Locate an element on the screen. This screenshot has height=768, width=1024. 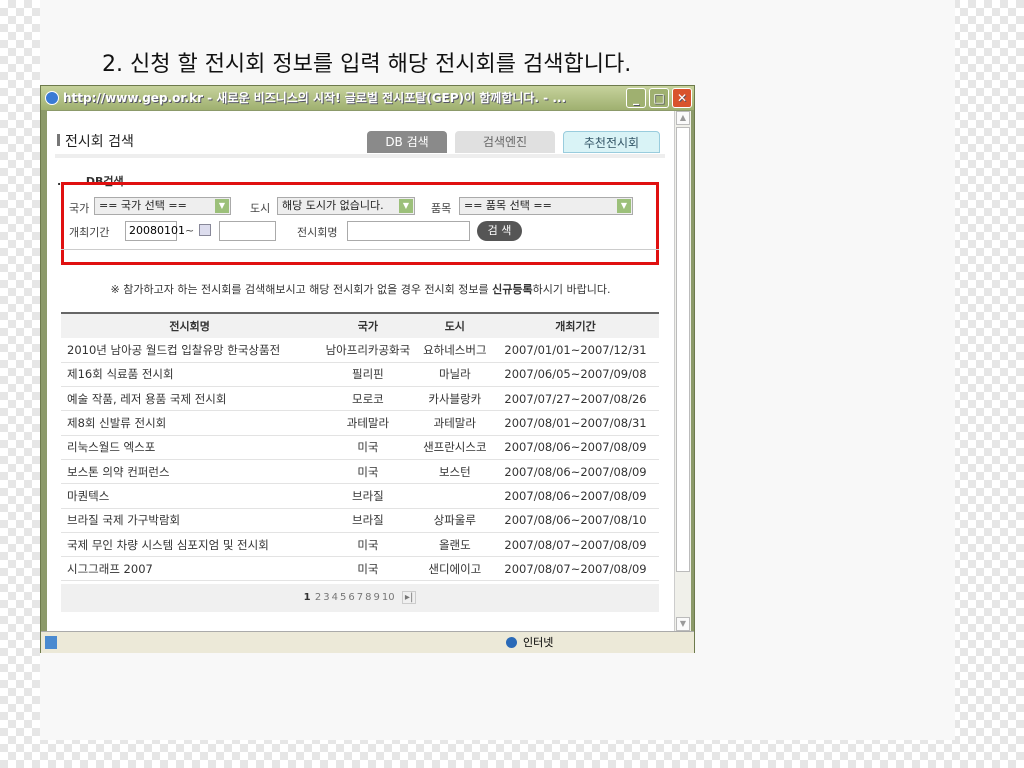
exhibition-name: 제8회 신발류 전시회 is located at coordinates (190, 423).